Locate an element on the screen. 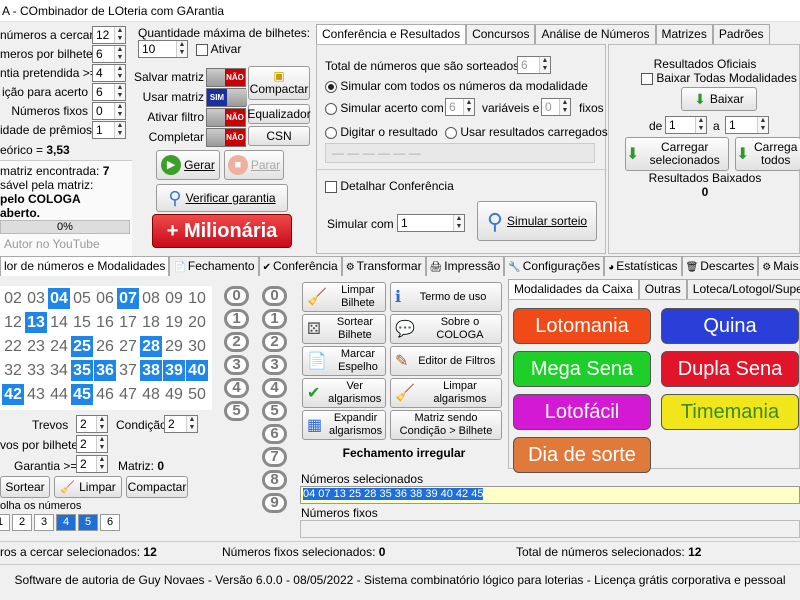 The image size is (800, 600). top-tab: Concursos is located at coordinates (501, 34).